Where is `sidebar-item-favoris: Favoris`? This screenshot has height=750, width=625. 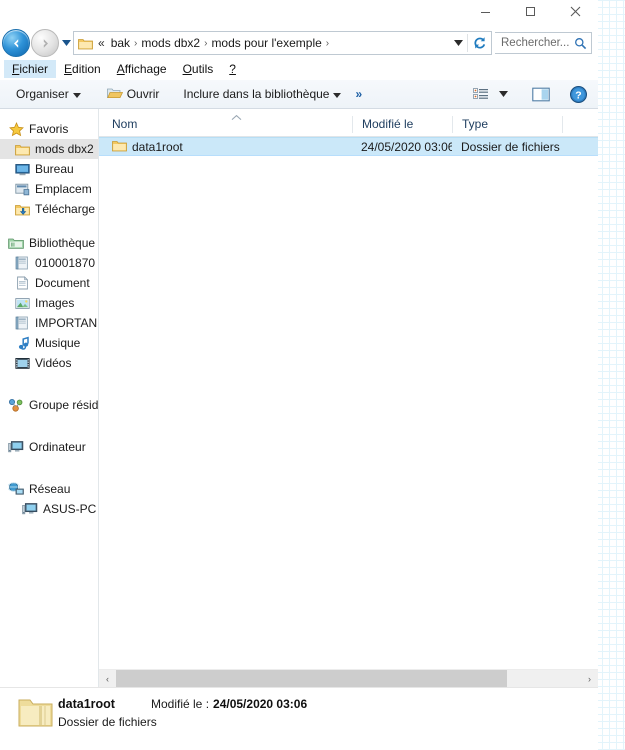 sidebar-item-favoris: Favoris is located at coordinates (49, 129).